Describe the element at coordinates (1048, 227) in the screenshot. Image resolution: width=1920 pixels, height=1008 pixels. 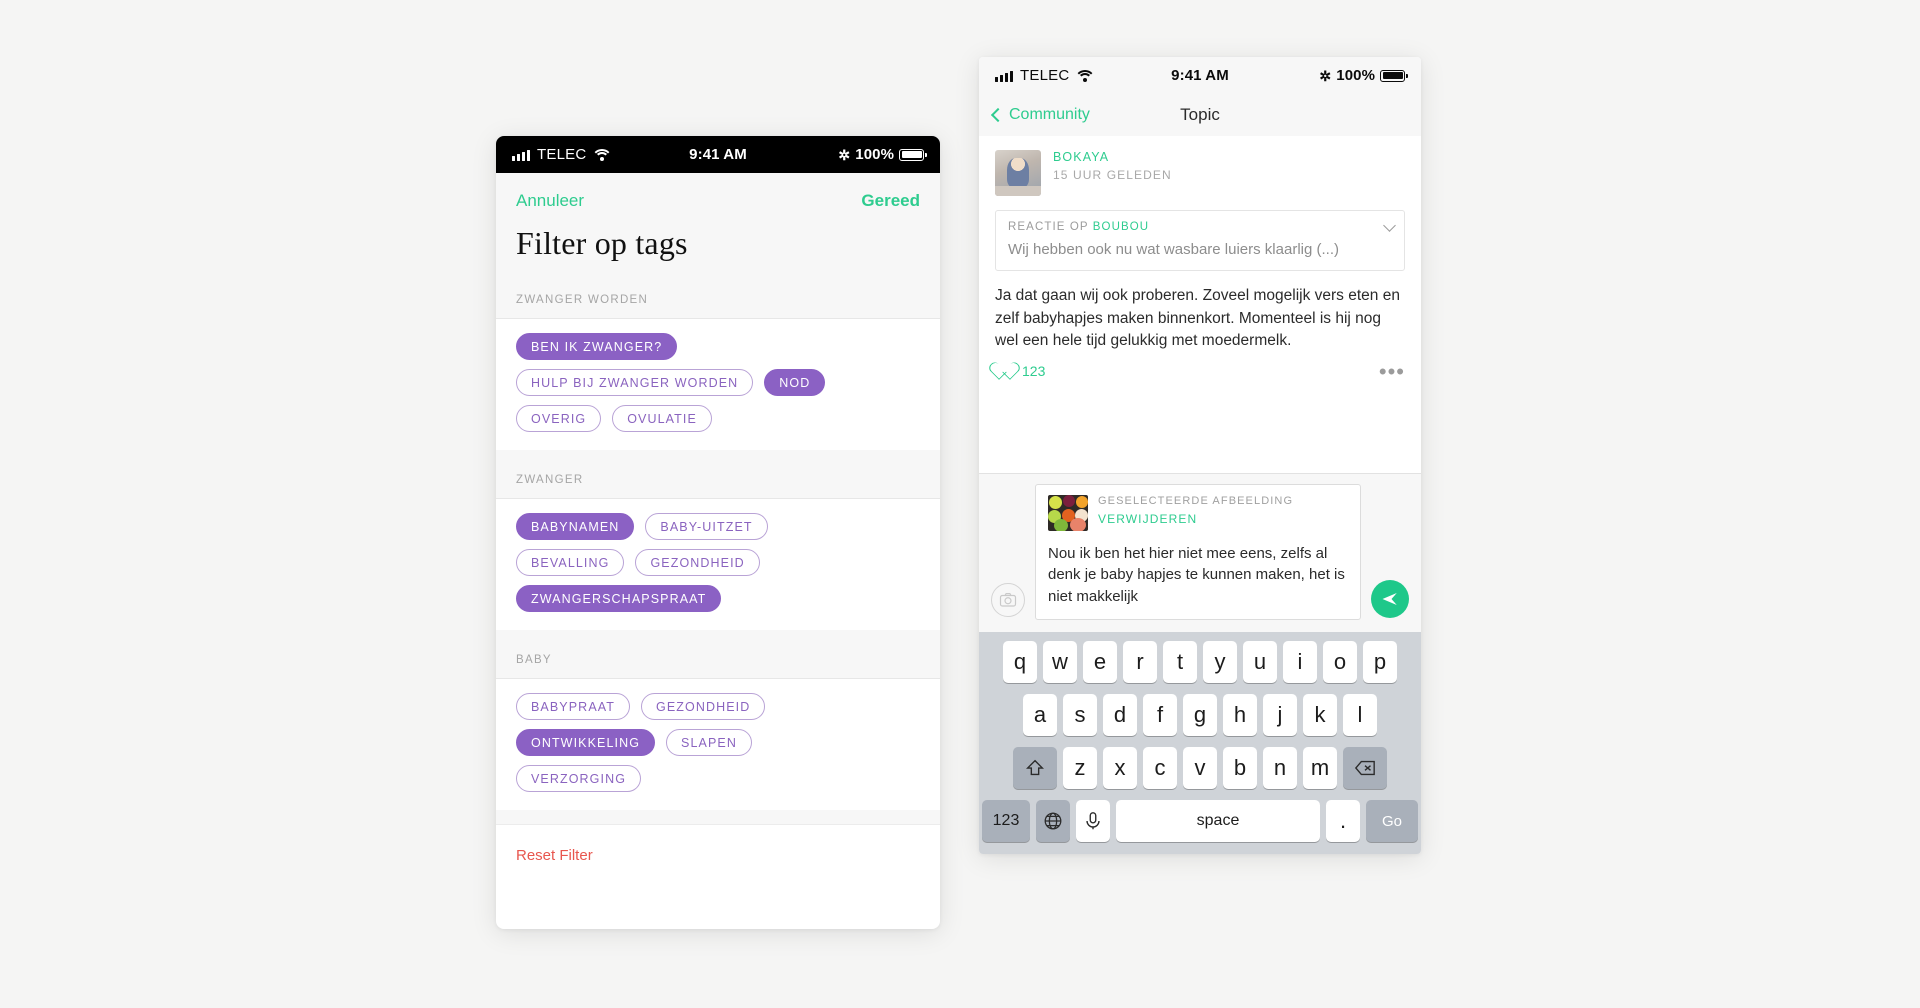
I see `quote-prefix: REACTIE OP` at that location.